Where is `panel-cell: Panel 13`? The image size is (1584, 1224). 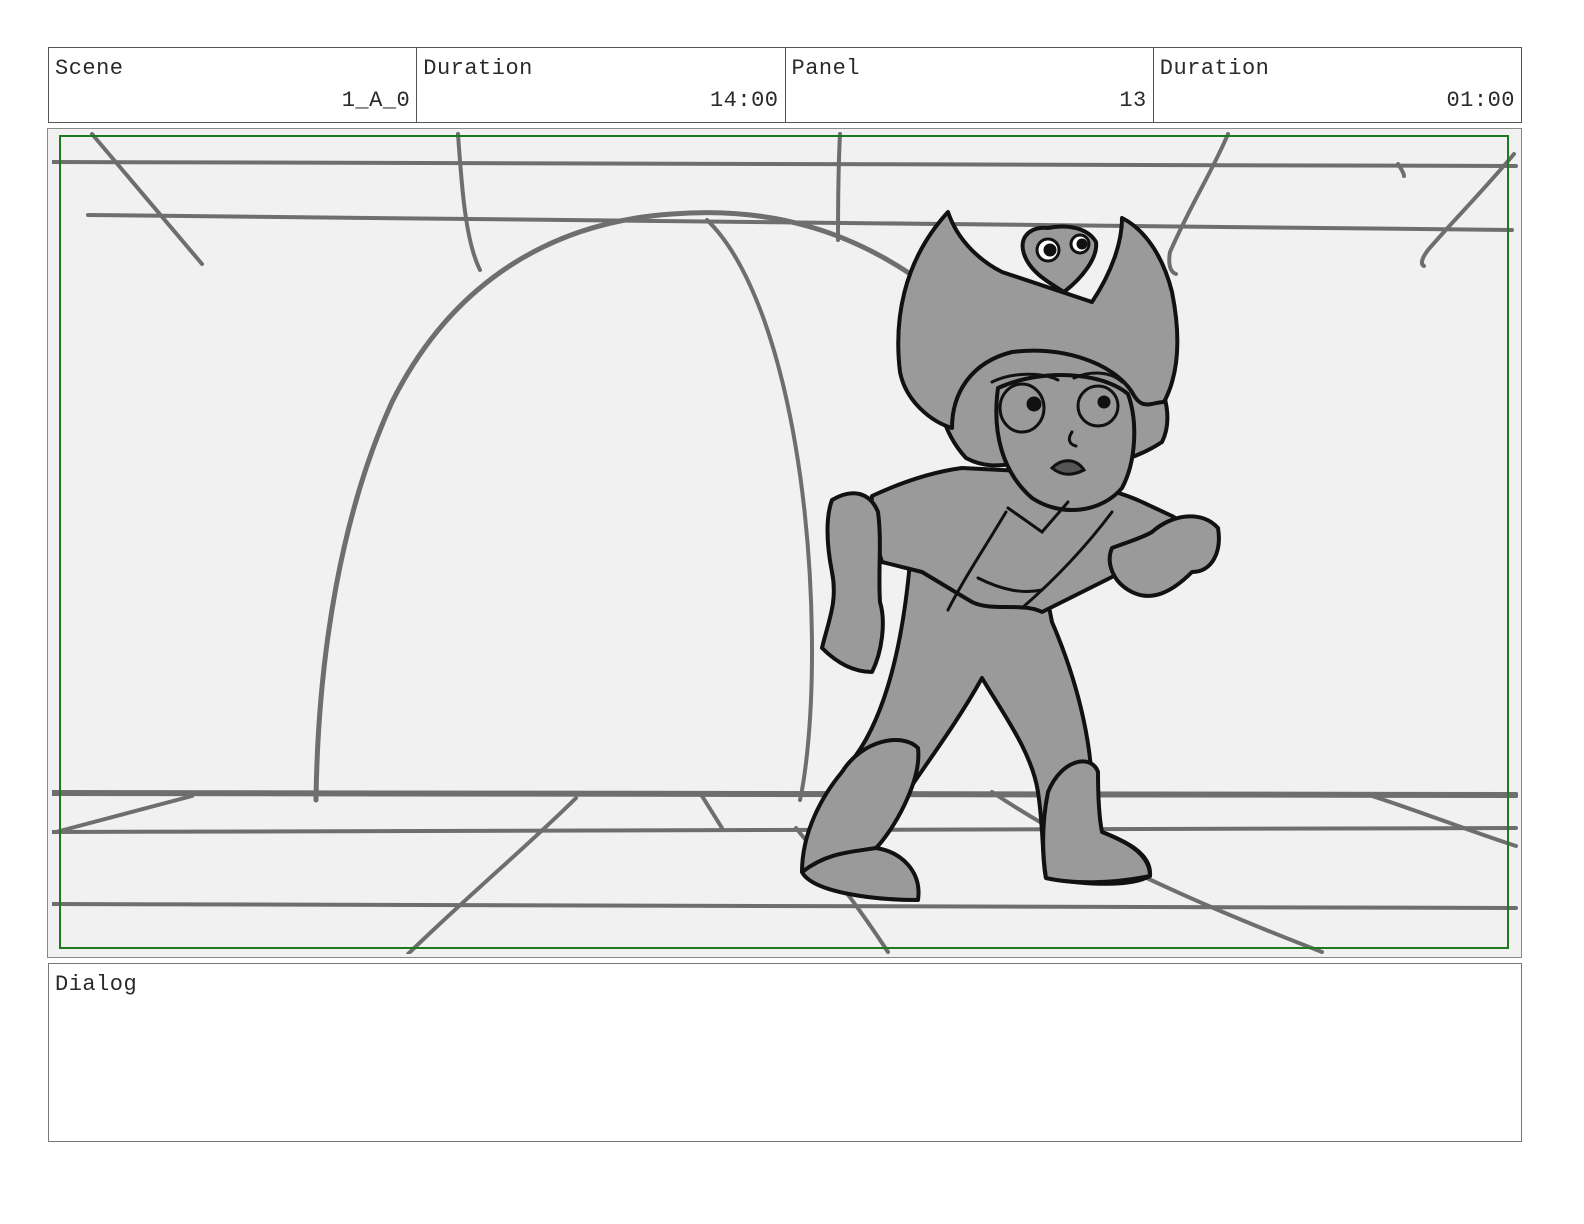
panel-cell: Panel 13 is located at coordinates (970, 85).